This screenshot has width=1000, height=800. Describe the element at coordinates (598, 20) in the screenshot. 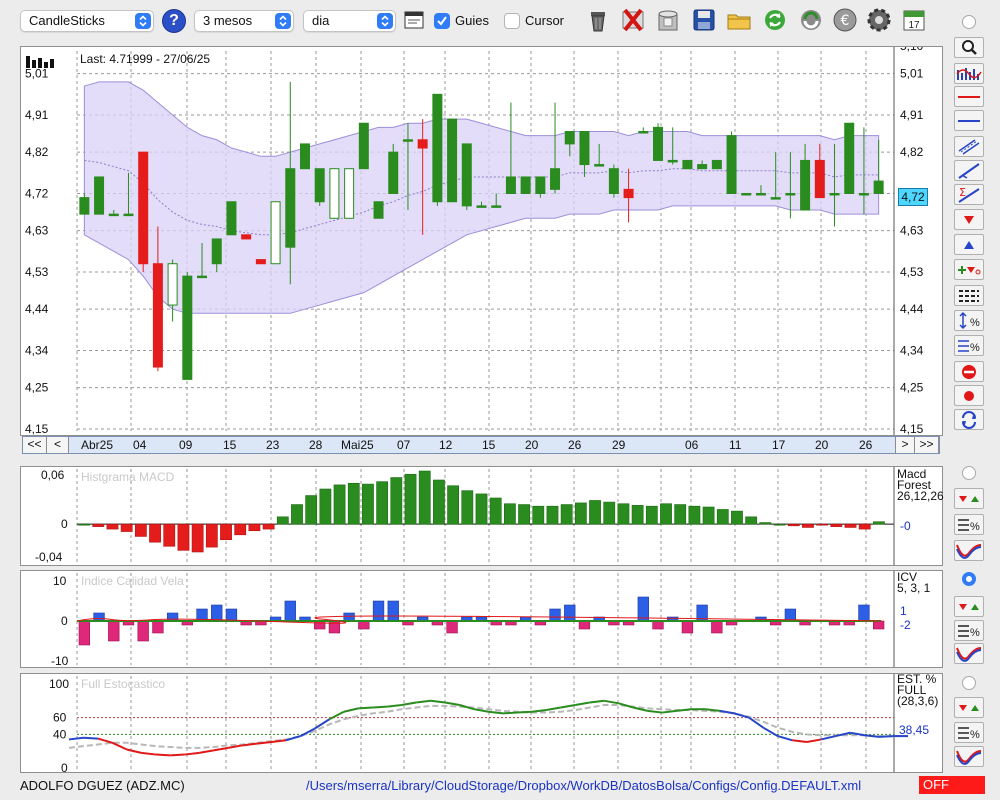

I see `trash-icon` at that location.